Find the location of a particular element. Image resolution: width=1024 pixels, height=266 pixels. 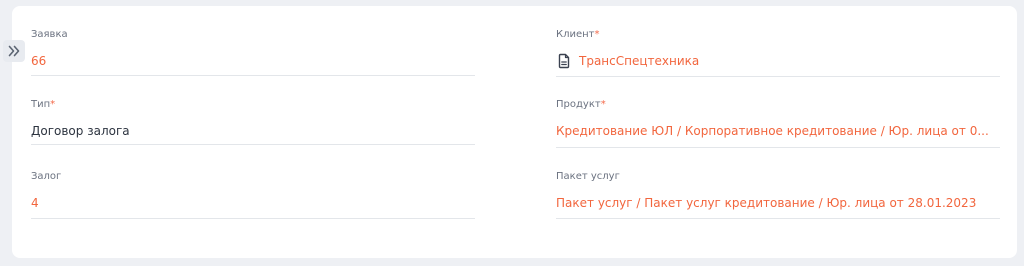

type-label: Тип* is located at coordinates (43, 104).